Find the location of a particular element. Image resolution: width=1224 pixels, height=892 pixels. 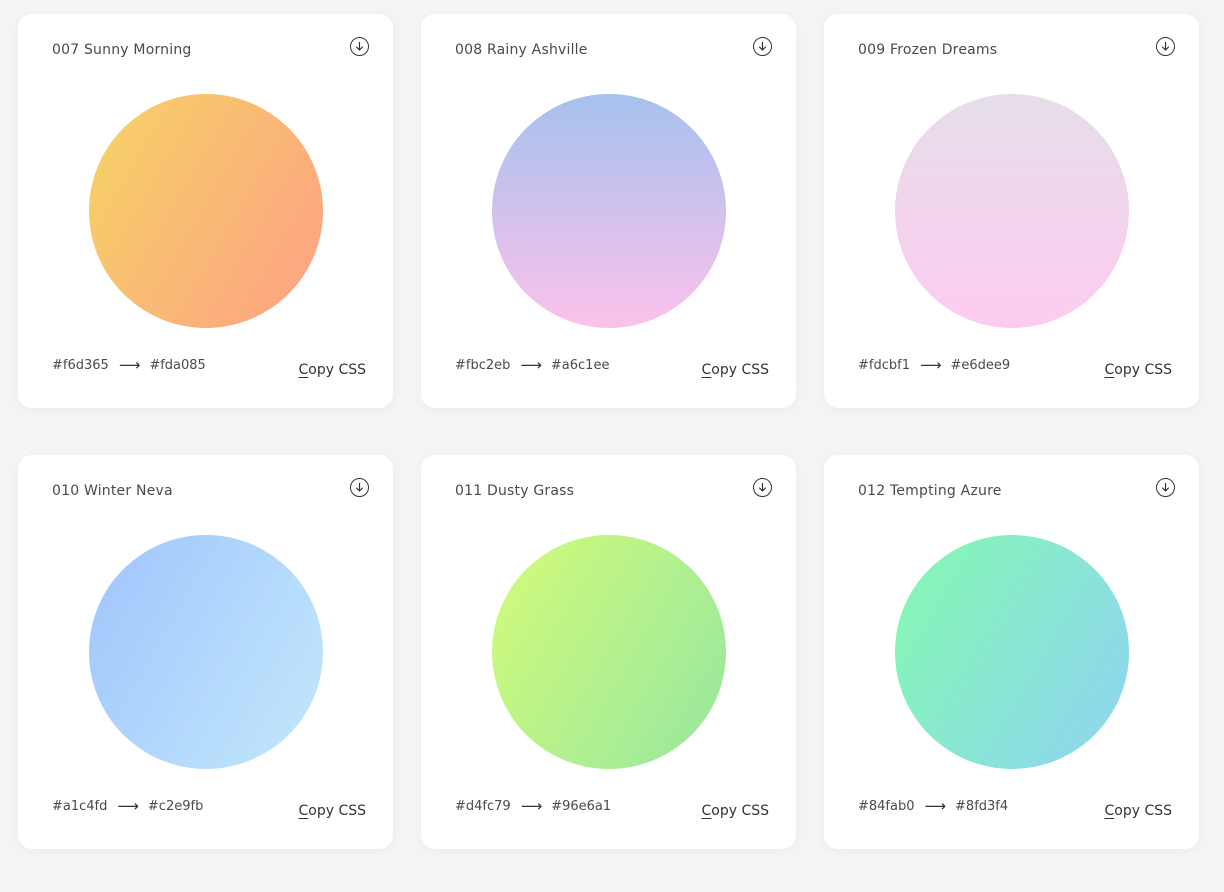

hex-row: #fdcbf1 ⟶ #e6dee9 is located at coordinates (934, 365).